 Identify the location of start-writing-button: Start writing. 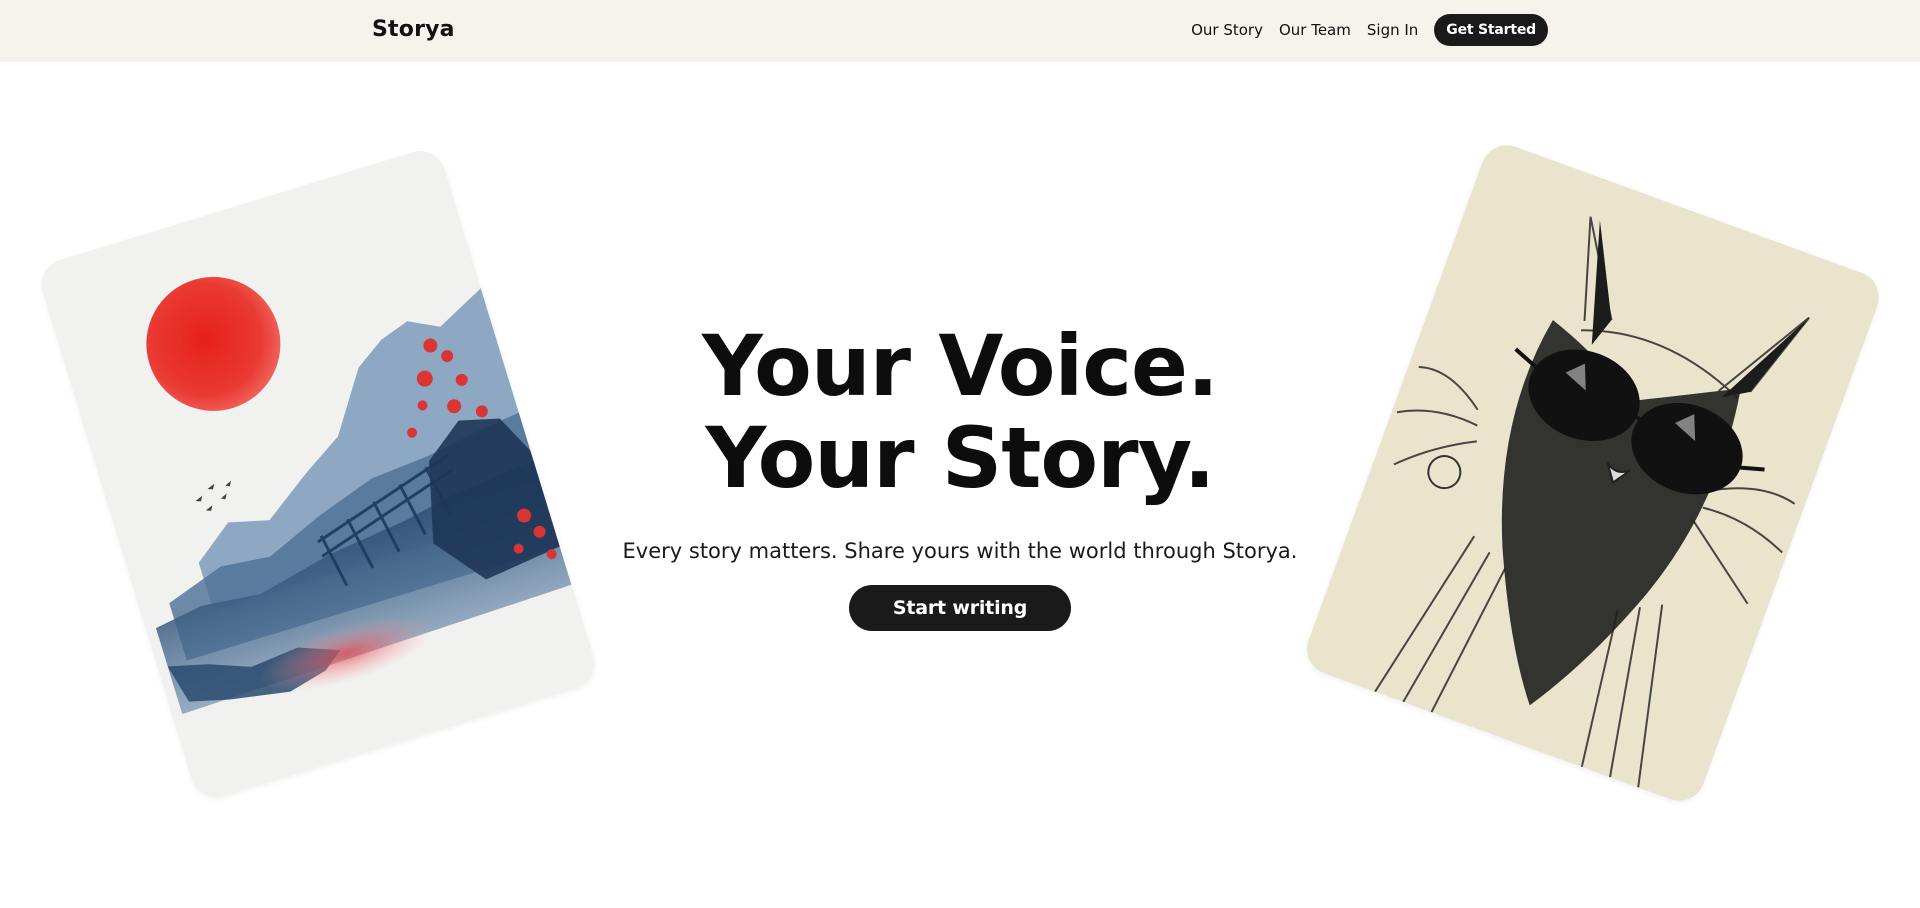
(960, 608).